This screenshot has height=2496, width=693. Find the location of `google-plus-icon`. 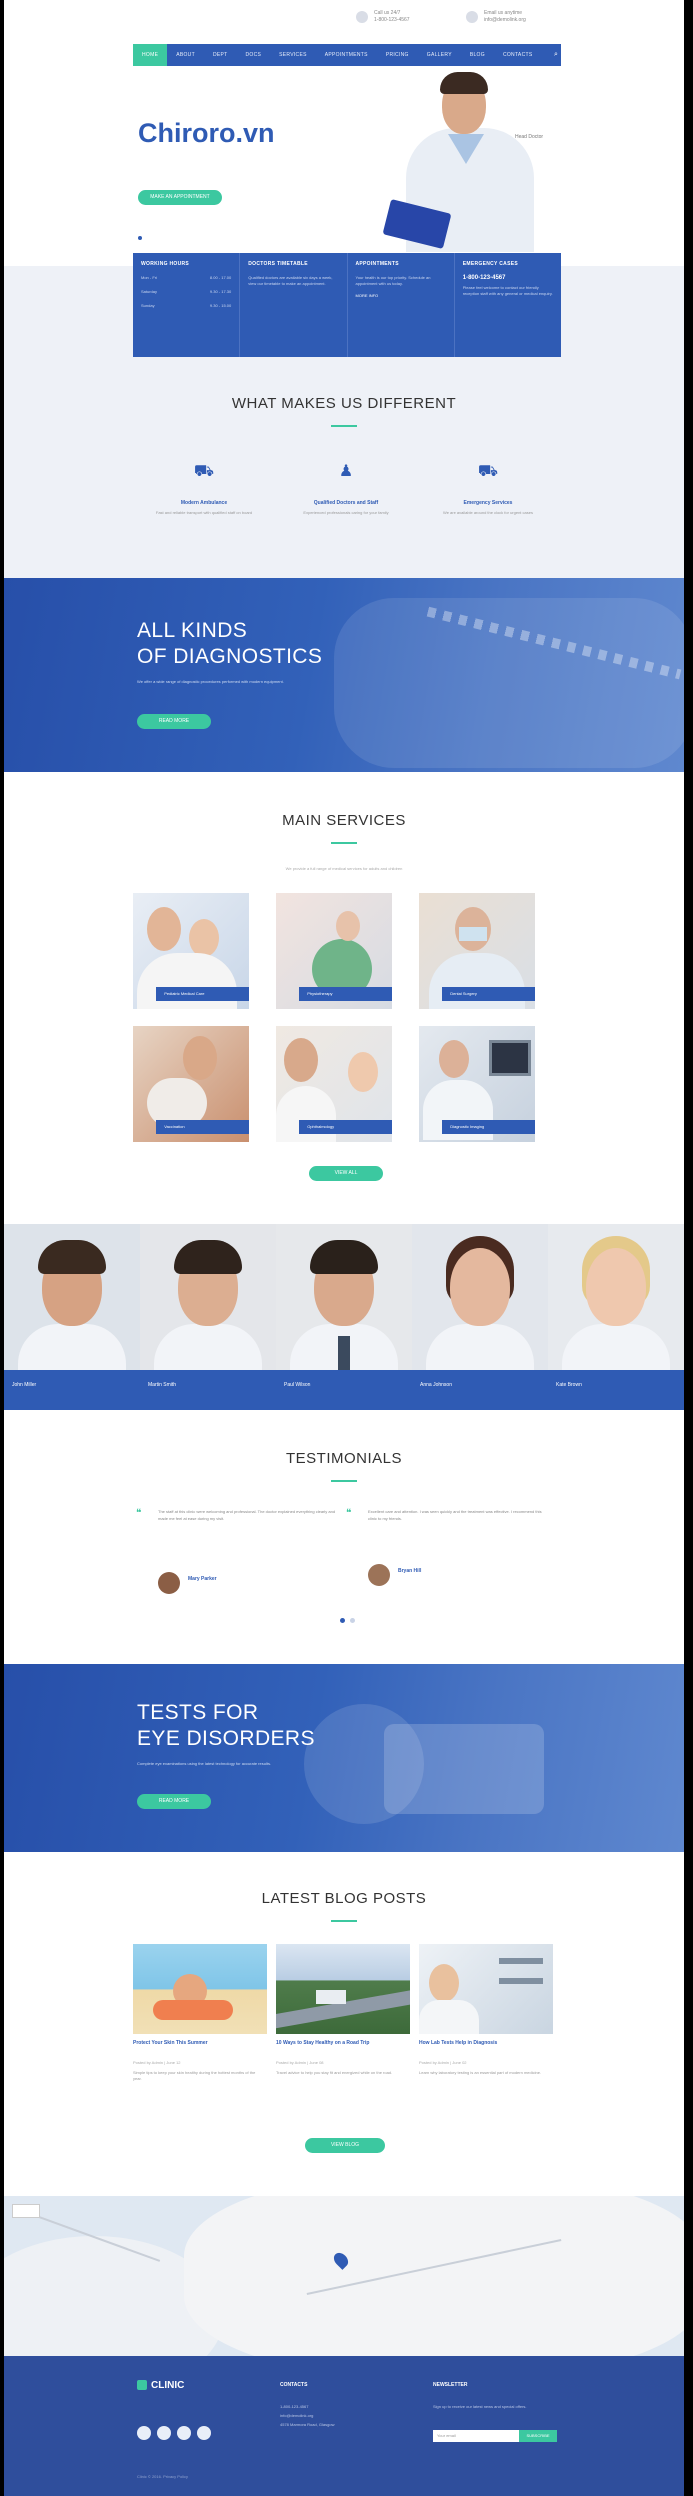

google-plus-icon is located at coordinates (184, 2433).